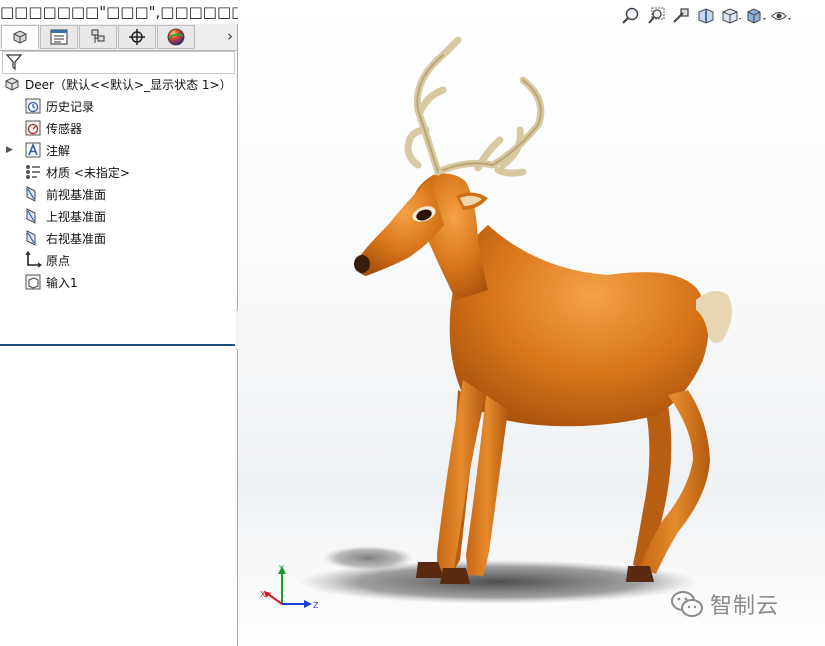 The image size is (825, 646). Describe the element at coordinates (33, 128) in the screenshot. I see `sensor-icon` at that location.